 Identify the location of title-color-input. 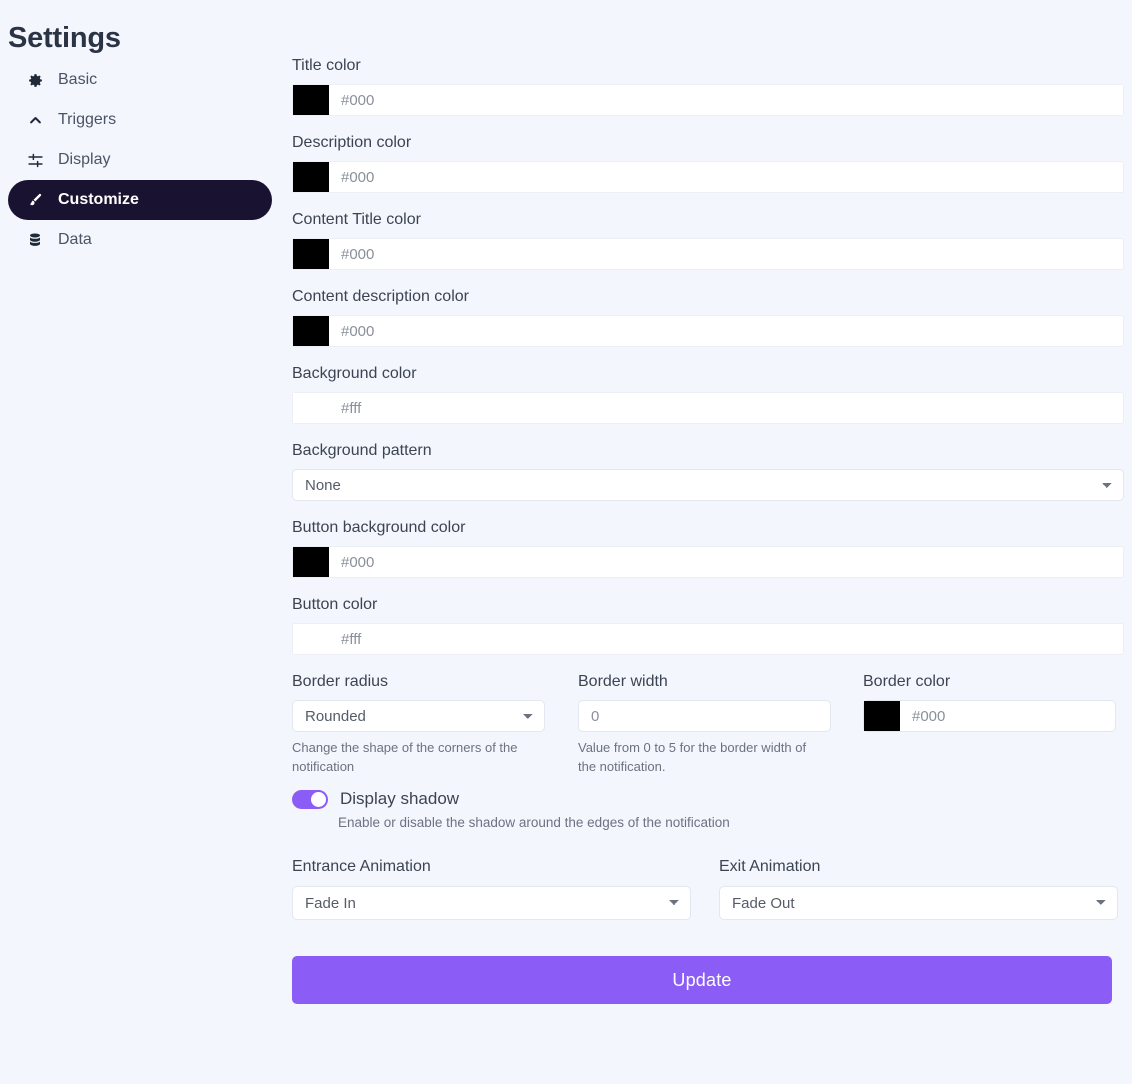
(726, 100).